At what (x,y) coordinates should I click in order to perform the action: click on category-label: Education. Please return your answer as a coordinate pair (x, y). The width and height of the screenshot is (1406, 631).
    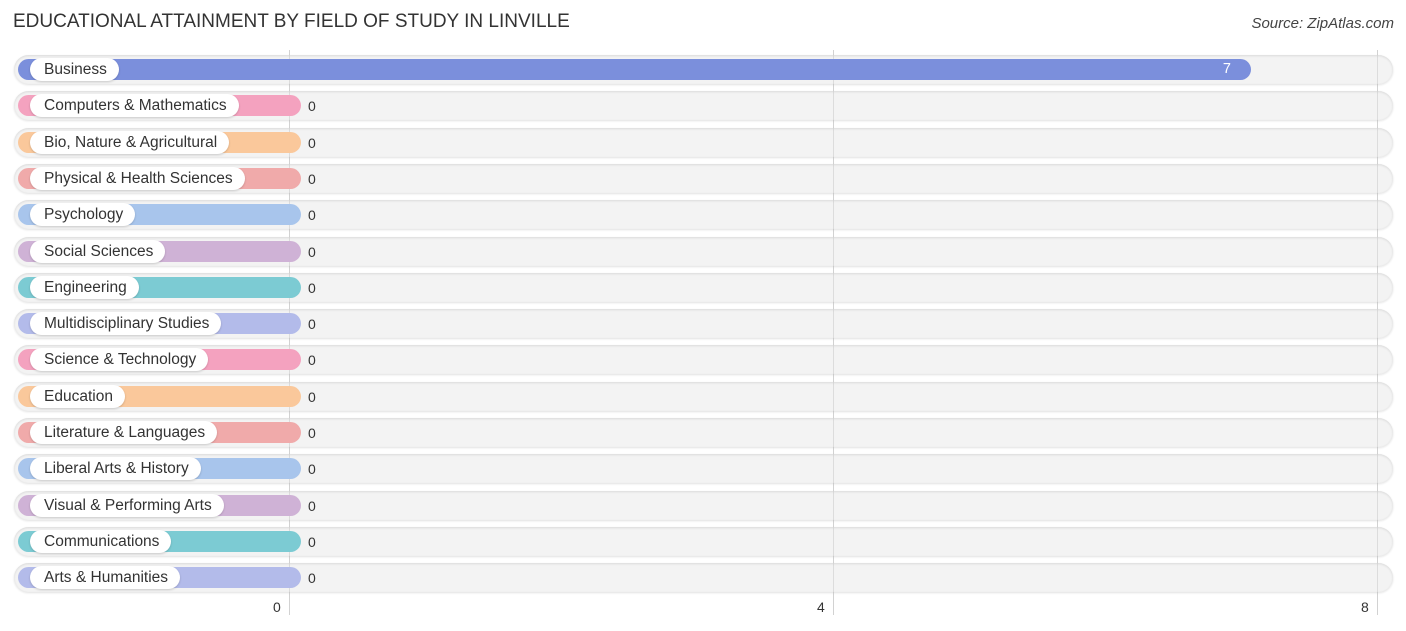
    Looking at the image, I should click on (77, 396).